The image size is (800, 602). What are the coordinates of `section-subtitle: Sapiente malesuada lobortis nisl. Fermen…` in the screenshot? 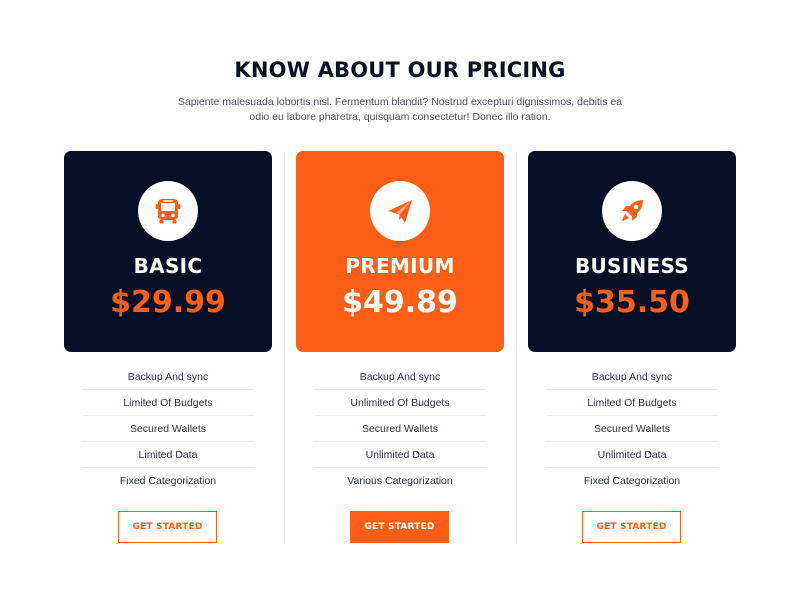 It's located at (400, 109).